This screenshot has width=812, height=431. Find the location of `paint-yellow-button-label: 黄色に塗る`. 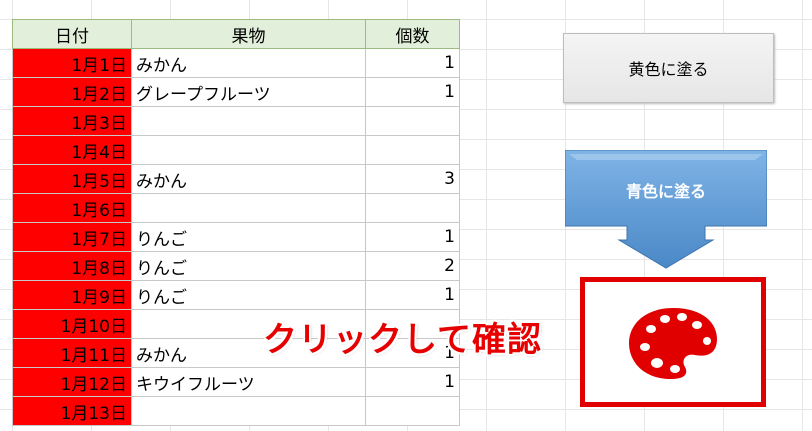

paint-yellow-button-label: 黄色に塗る is located at coordinates (668, 69).